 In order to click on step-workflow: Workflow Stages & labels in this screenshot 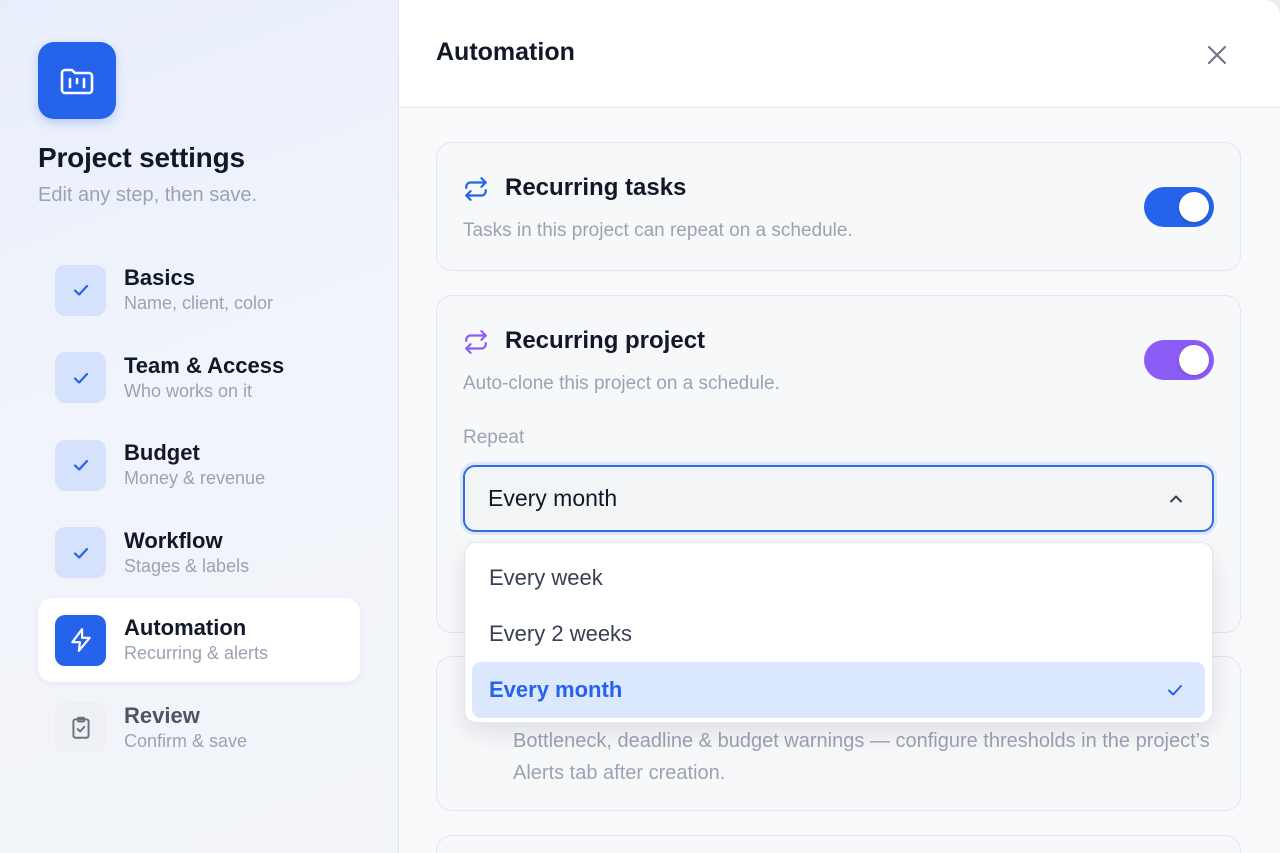, I will do `click(199, 553)`.